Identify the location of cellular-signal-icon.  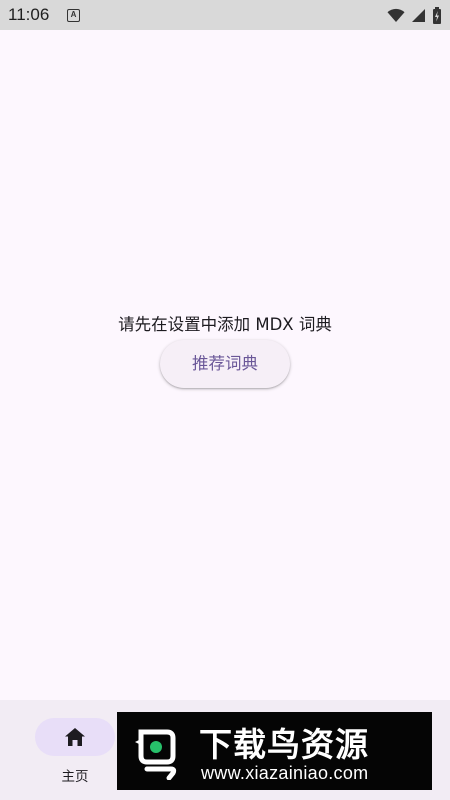
(418, 15).